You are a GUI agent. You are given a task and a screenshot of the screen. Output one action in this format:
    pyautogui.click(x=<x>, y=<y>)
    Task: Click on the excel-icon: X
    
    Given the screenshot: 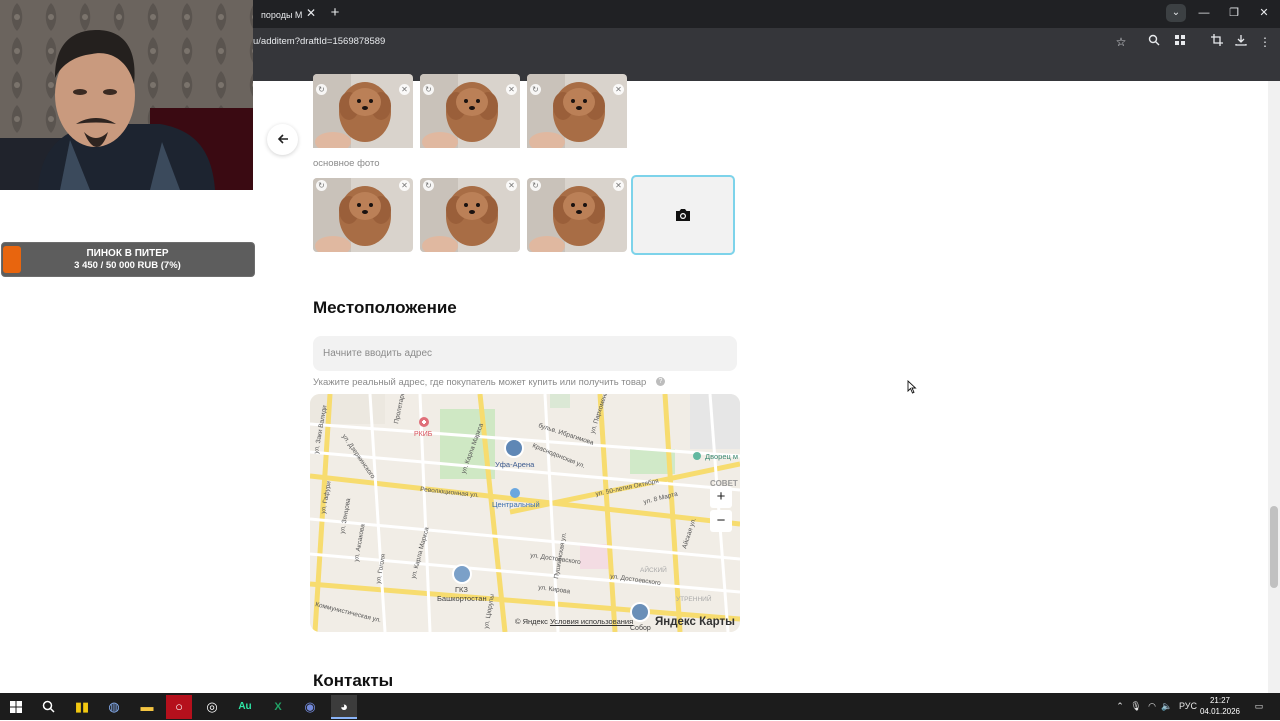 What is the action you would take?
    pyautogui.click(x=278, y=707)
    